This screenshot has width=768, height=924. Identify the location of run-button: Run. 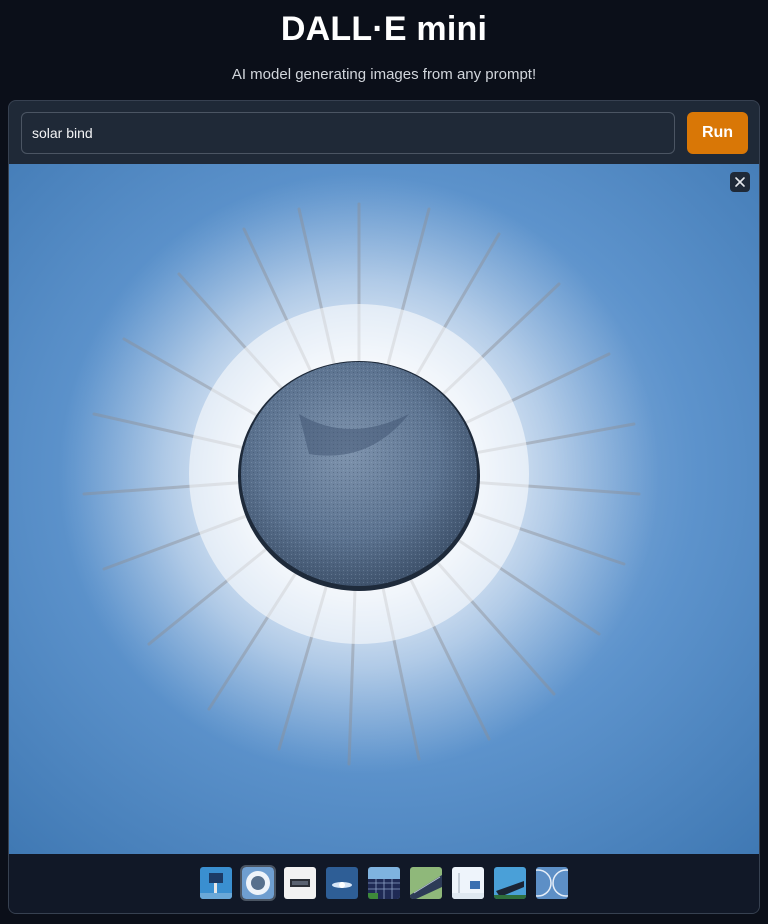
(717, 133).